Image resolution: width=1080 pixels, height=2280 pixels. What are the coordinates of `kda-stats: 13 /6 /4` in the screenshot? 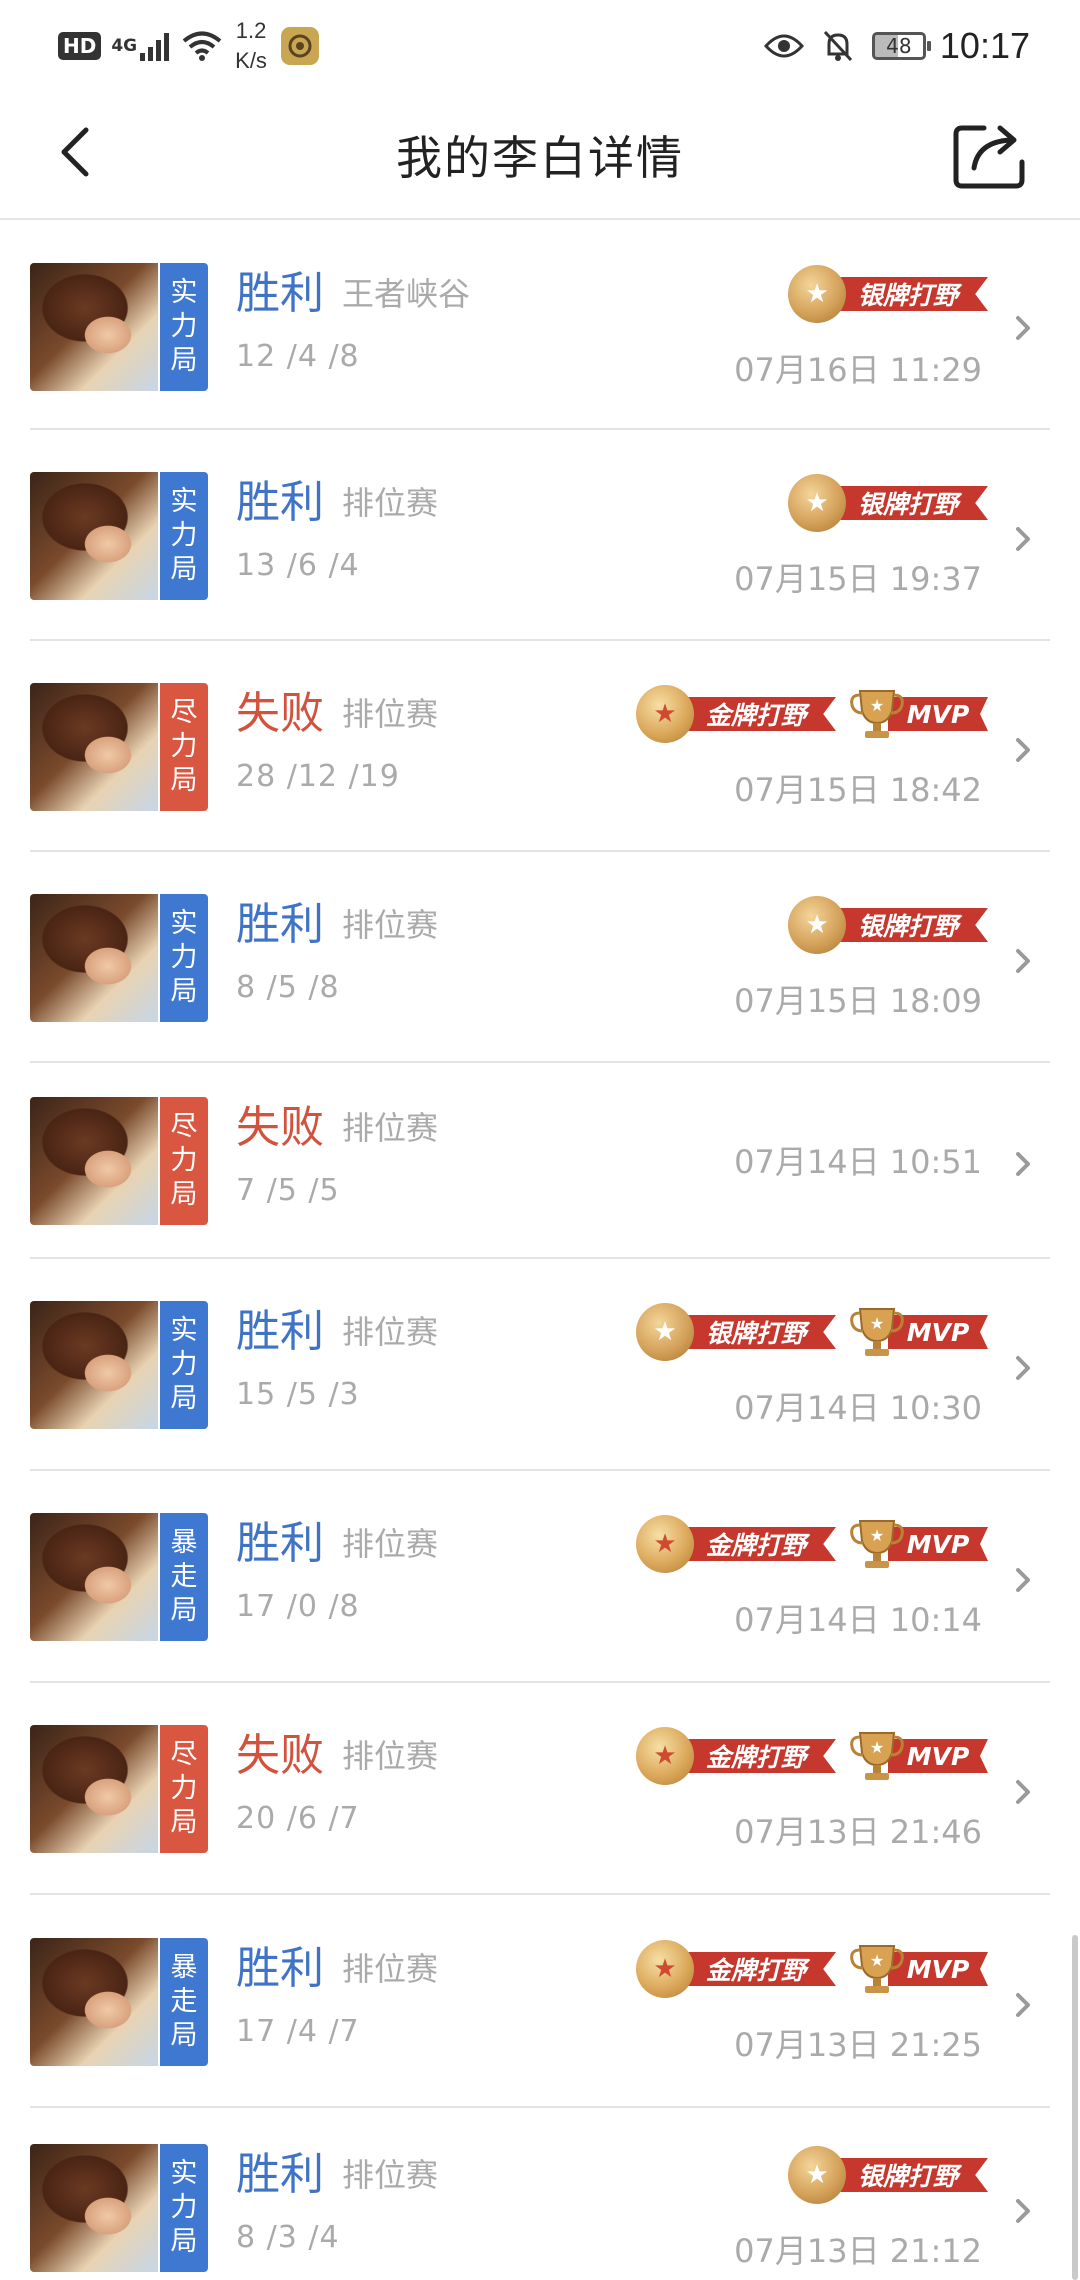 It's located at (298, 565).